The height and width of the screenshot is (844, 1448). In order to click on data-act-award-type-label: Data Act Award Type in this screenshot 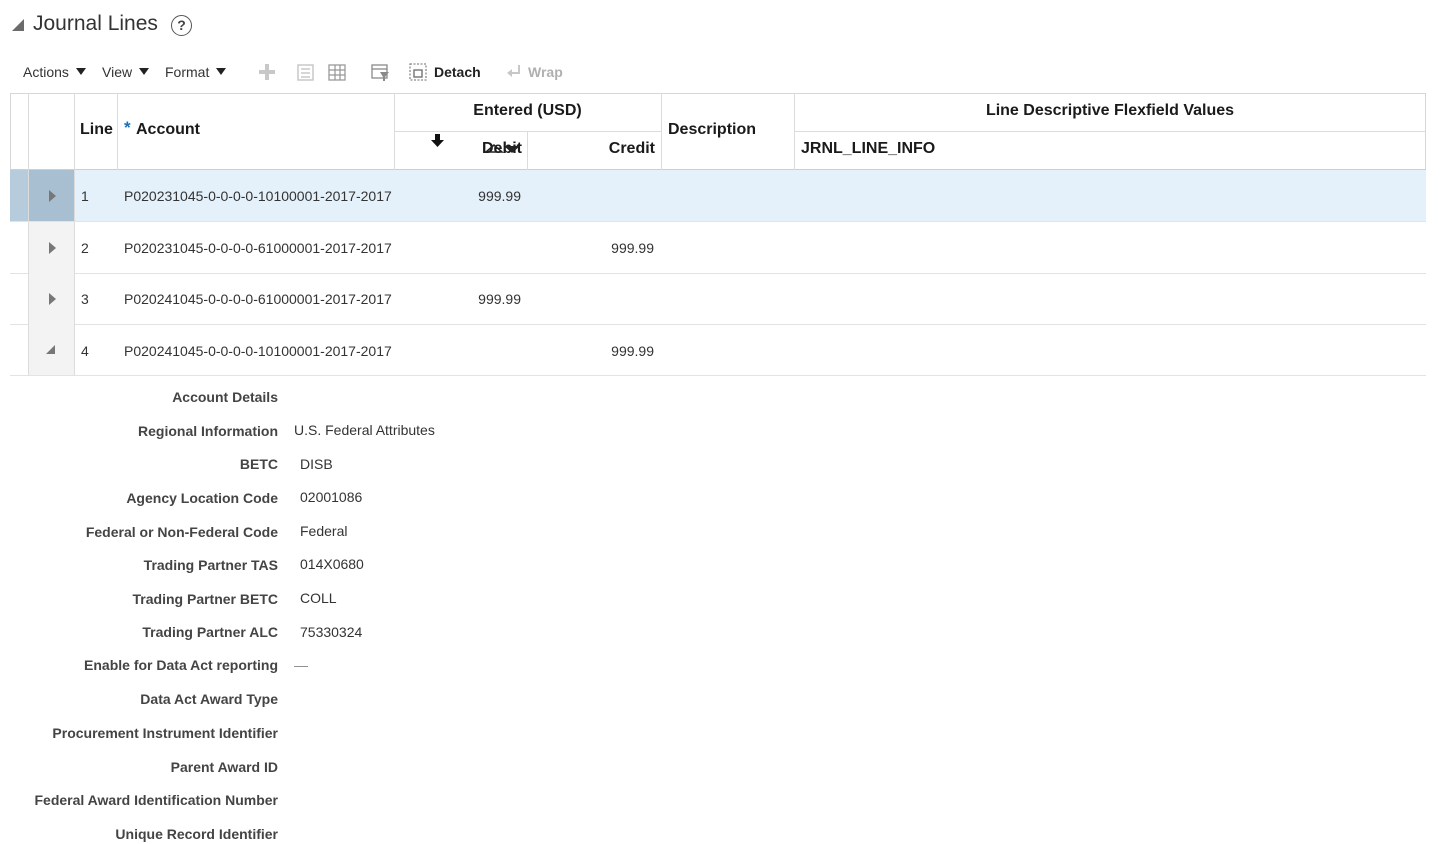, I will do `click(209, 699)`.